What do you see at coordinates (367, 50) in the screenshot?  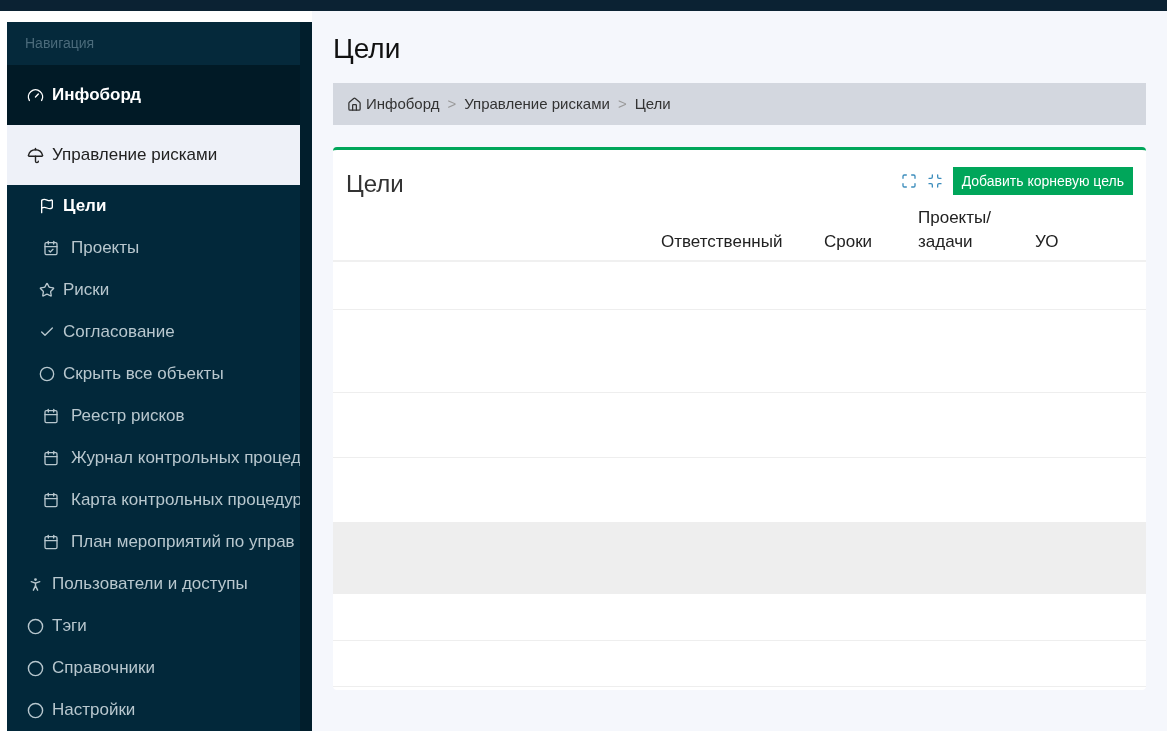 I see `page-title: Цели` at bounding box center [367, 50].